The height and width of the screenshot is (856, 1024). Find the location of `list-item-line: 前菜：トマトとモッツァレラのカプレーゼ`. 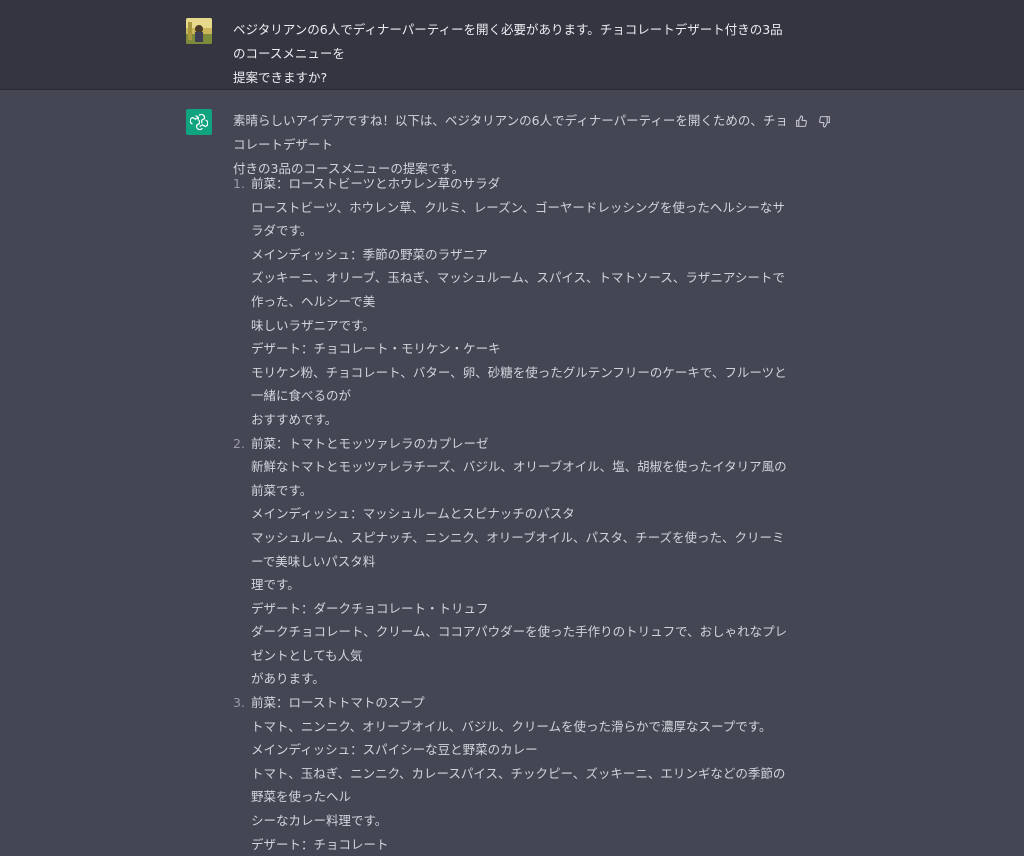

list-item-line: 前菜：トマトとモッツァレラのカプレーゼ is located at coordinates (370, 443).